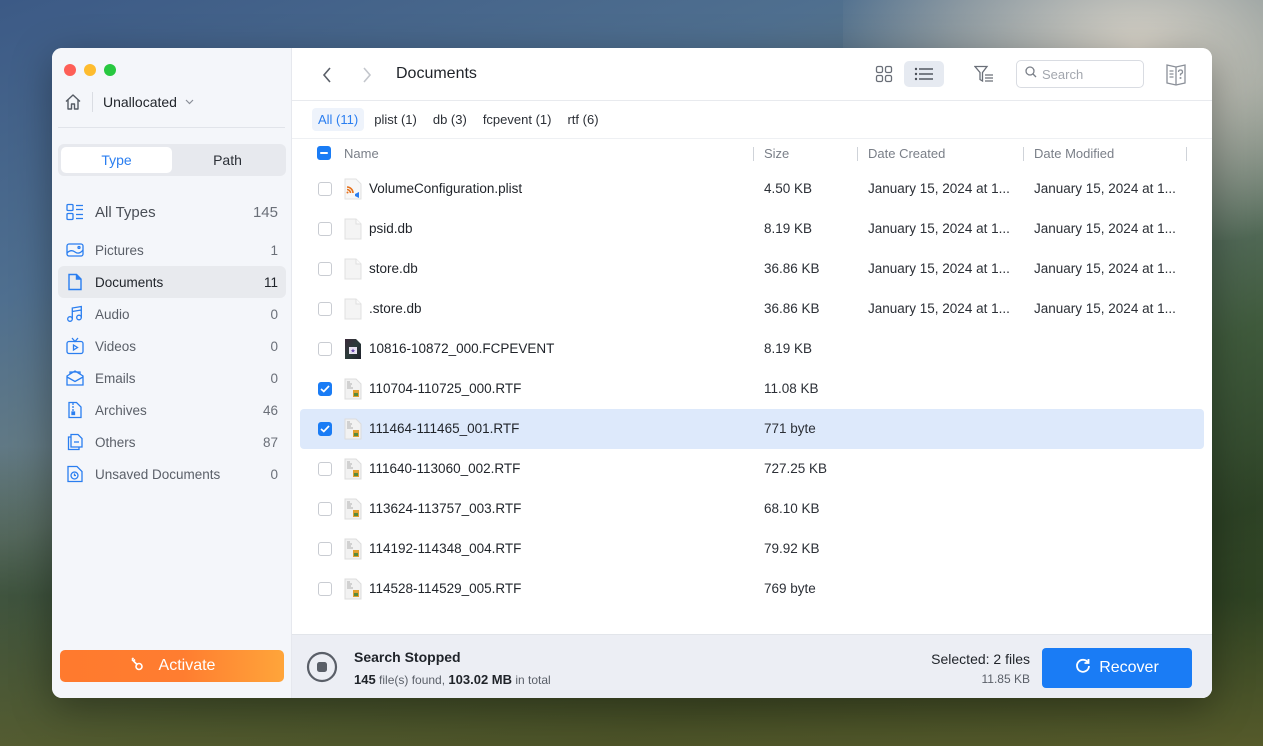 This screenshot has width=1263, height=746. What do you see at coordinates (75, 212) in the screenshot?
I see `all-types-icon` at bounding box center [75, 212].